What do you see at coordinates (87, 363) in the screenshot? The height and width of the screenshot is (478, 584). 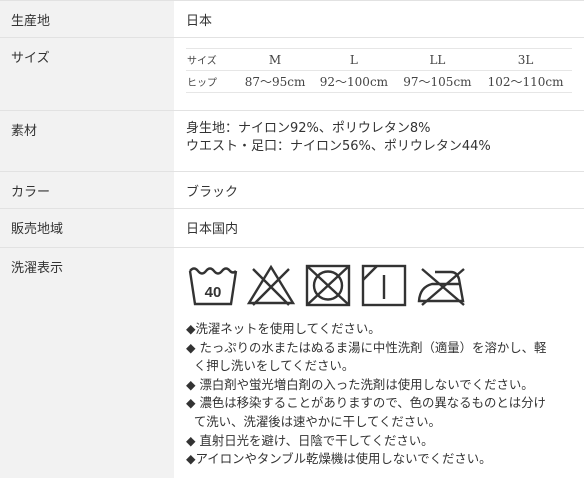 I see `care-label: 洗濯表示` at bounding box center [87, 363].